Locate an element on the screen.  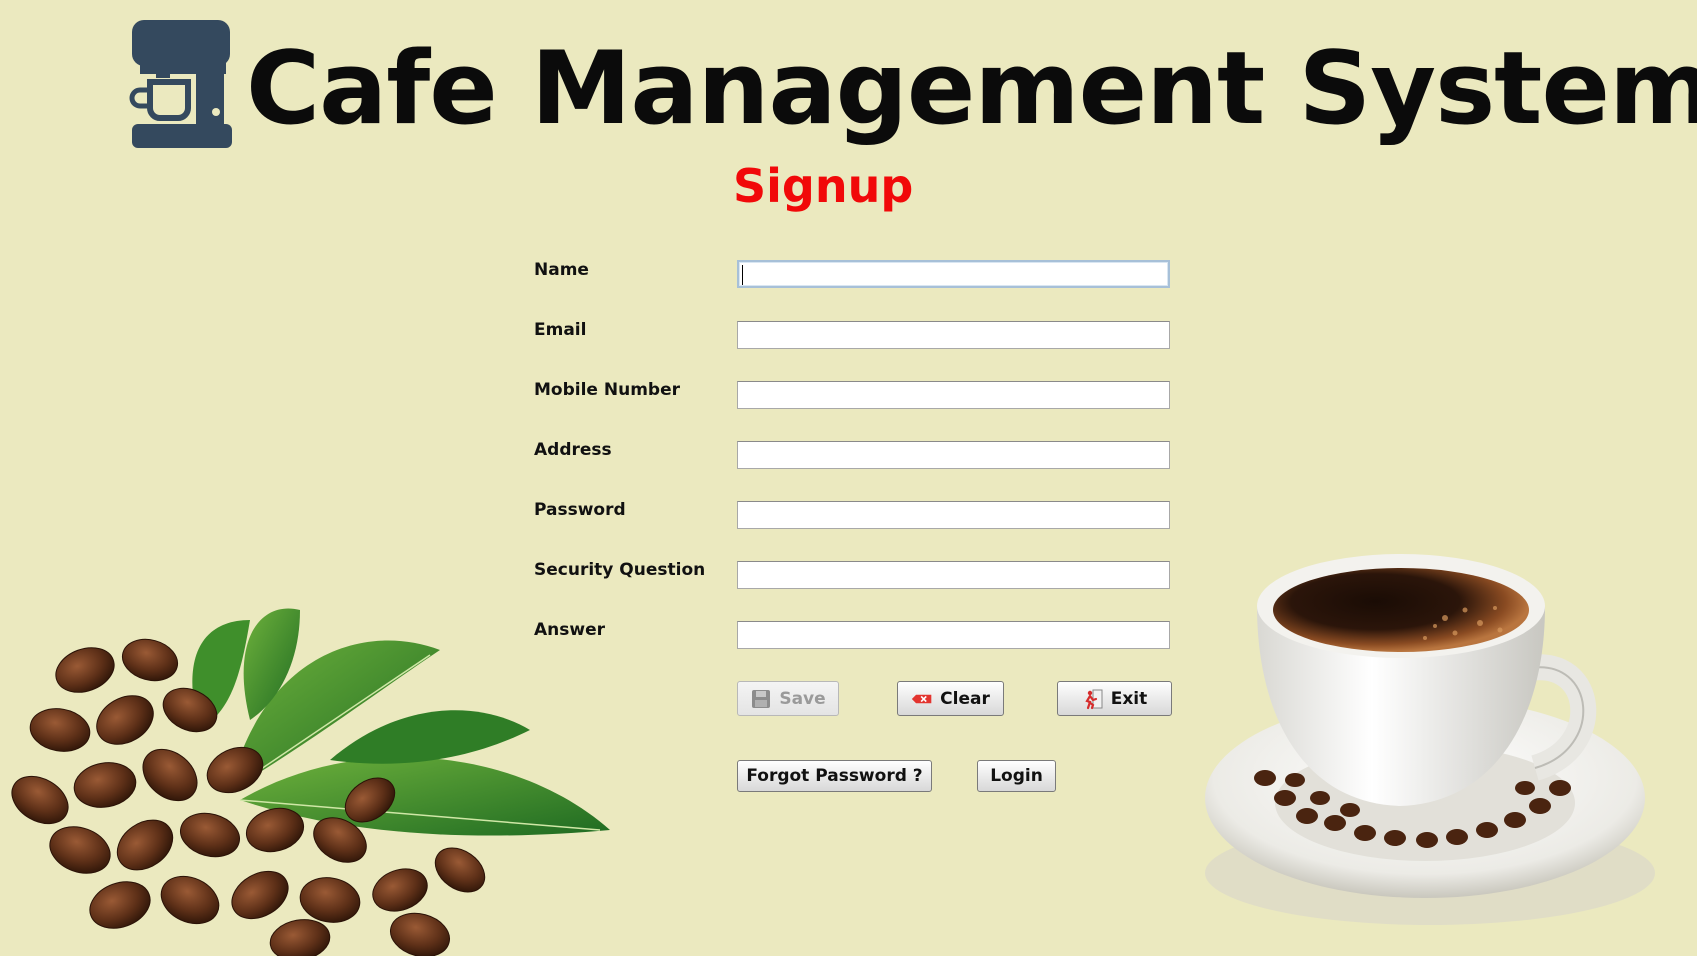
clear-button: Clear is located at coordinates (950, 698).